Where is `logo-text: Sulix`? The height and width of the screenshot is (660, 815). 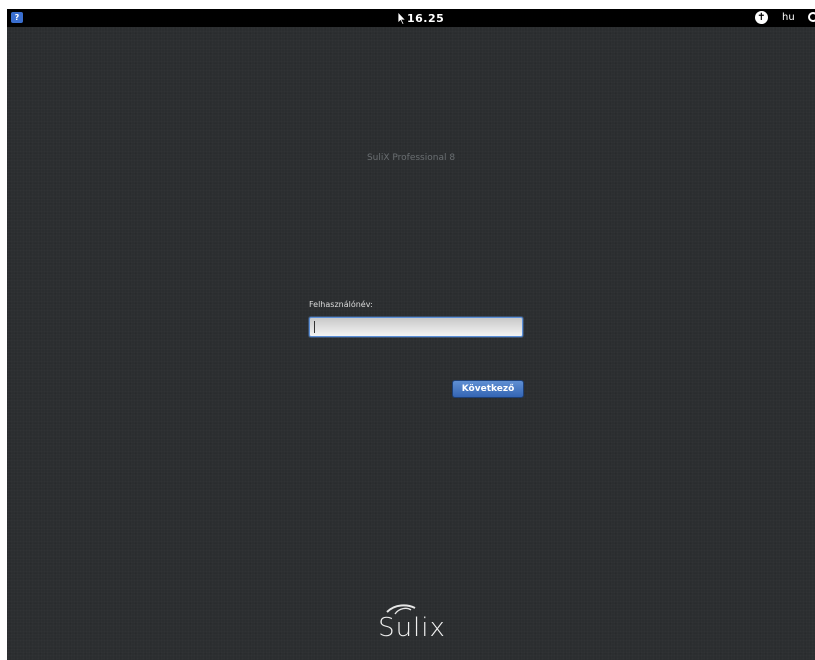
logo-text: Sulix is located at coordinates (412, 627).